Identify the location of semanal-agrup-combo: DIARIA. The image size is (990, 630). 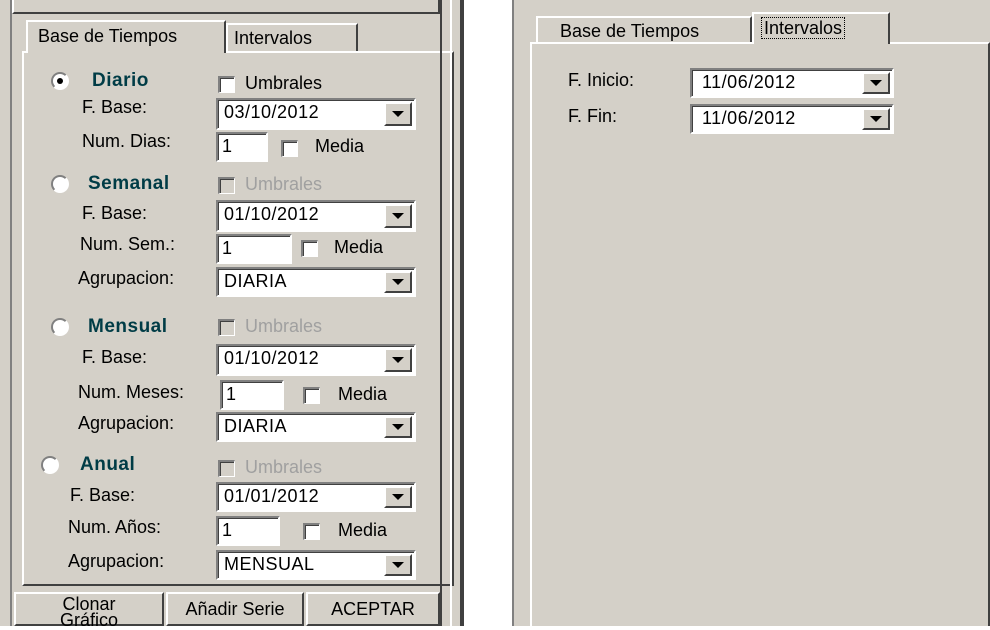
(316, 282).